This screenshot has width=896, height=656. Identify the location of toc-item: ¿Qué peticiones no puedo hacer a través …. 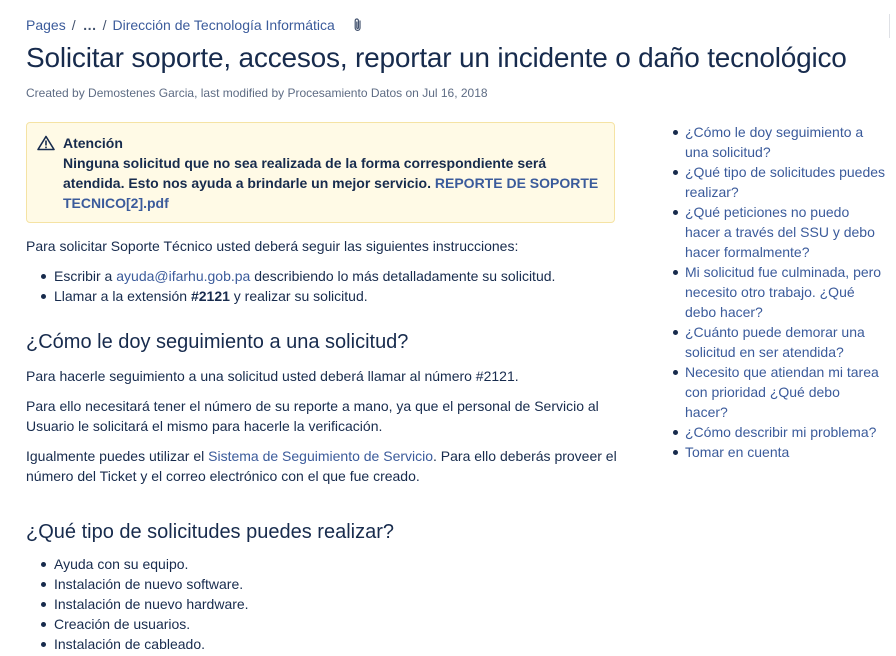
(778, 232).